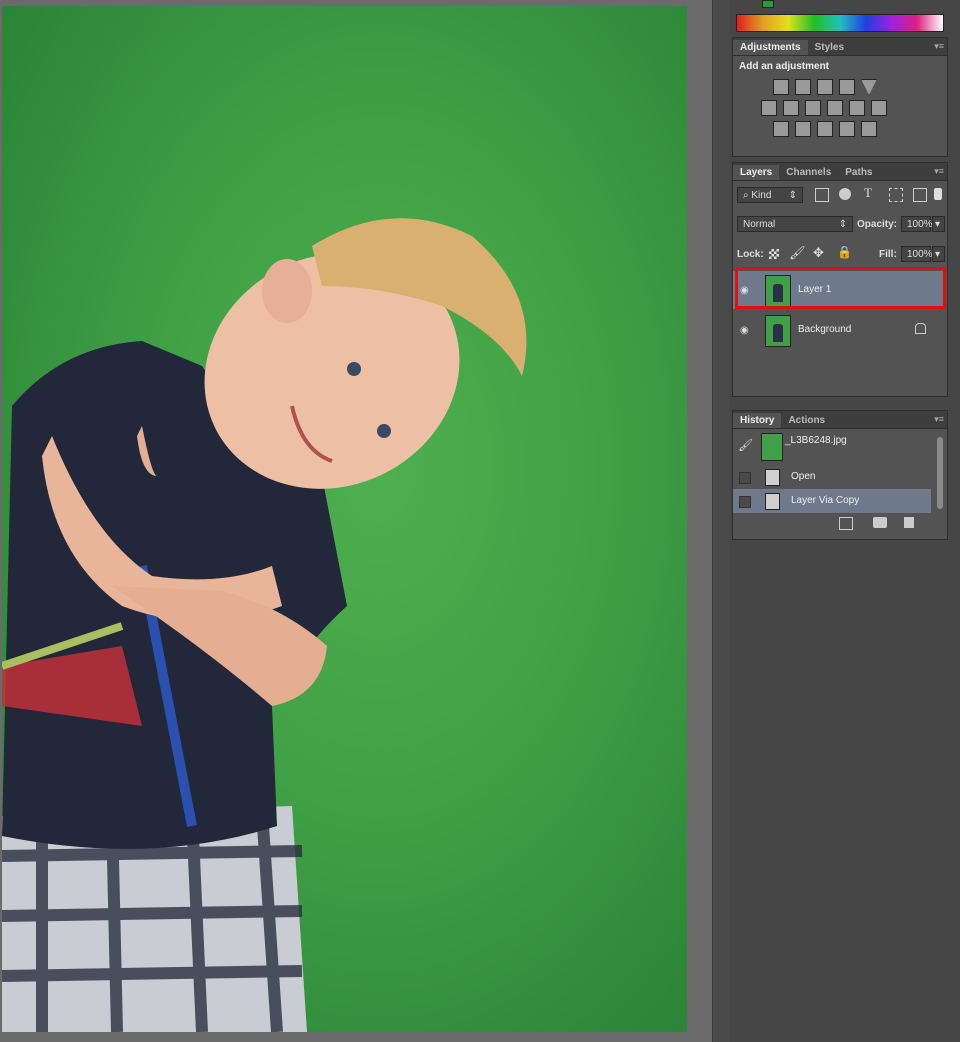  I want to click on filter-kind-select: ⌕ Kind ⇕, so click(770, 195).